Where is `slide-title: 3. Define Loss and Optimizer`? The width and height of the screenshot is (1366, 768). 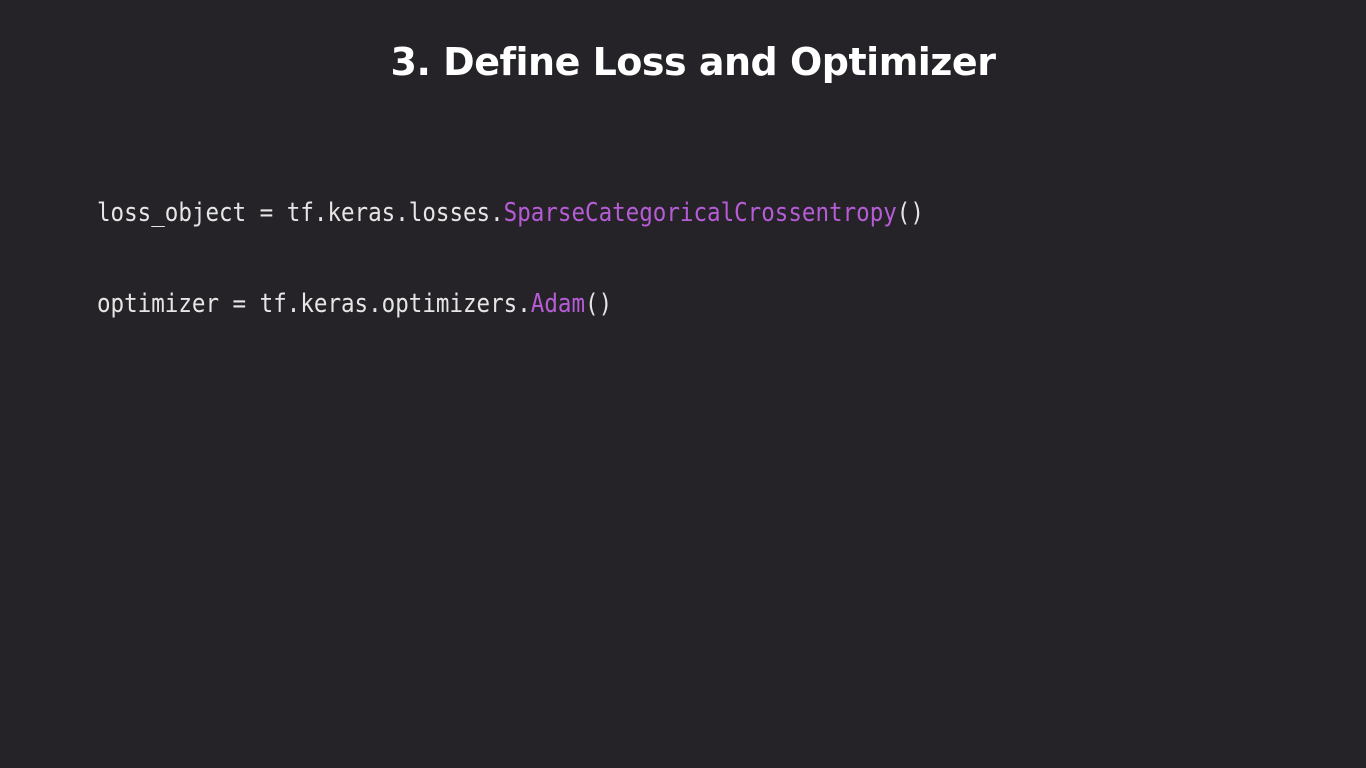 slide-title: 3. Define Loss and Optimizer is located at coordinates (693, 62).